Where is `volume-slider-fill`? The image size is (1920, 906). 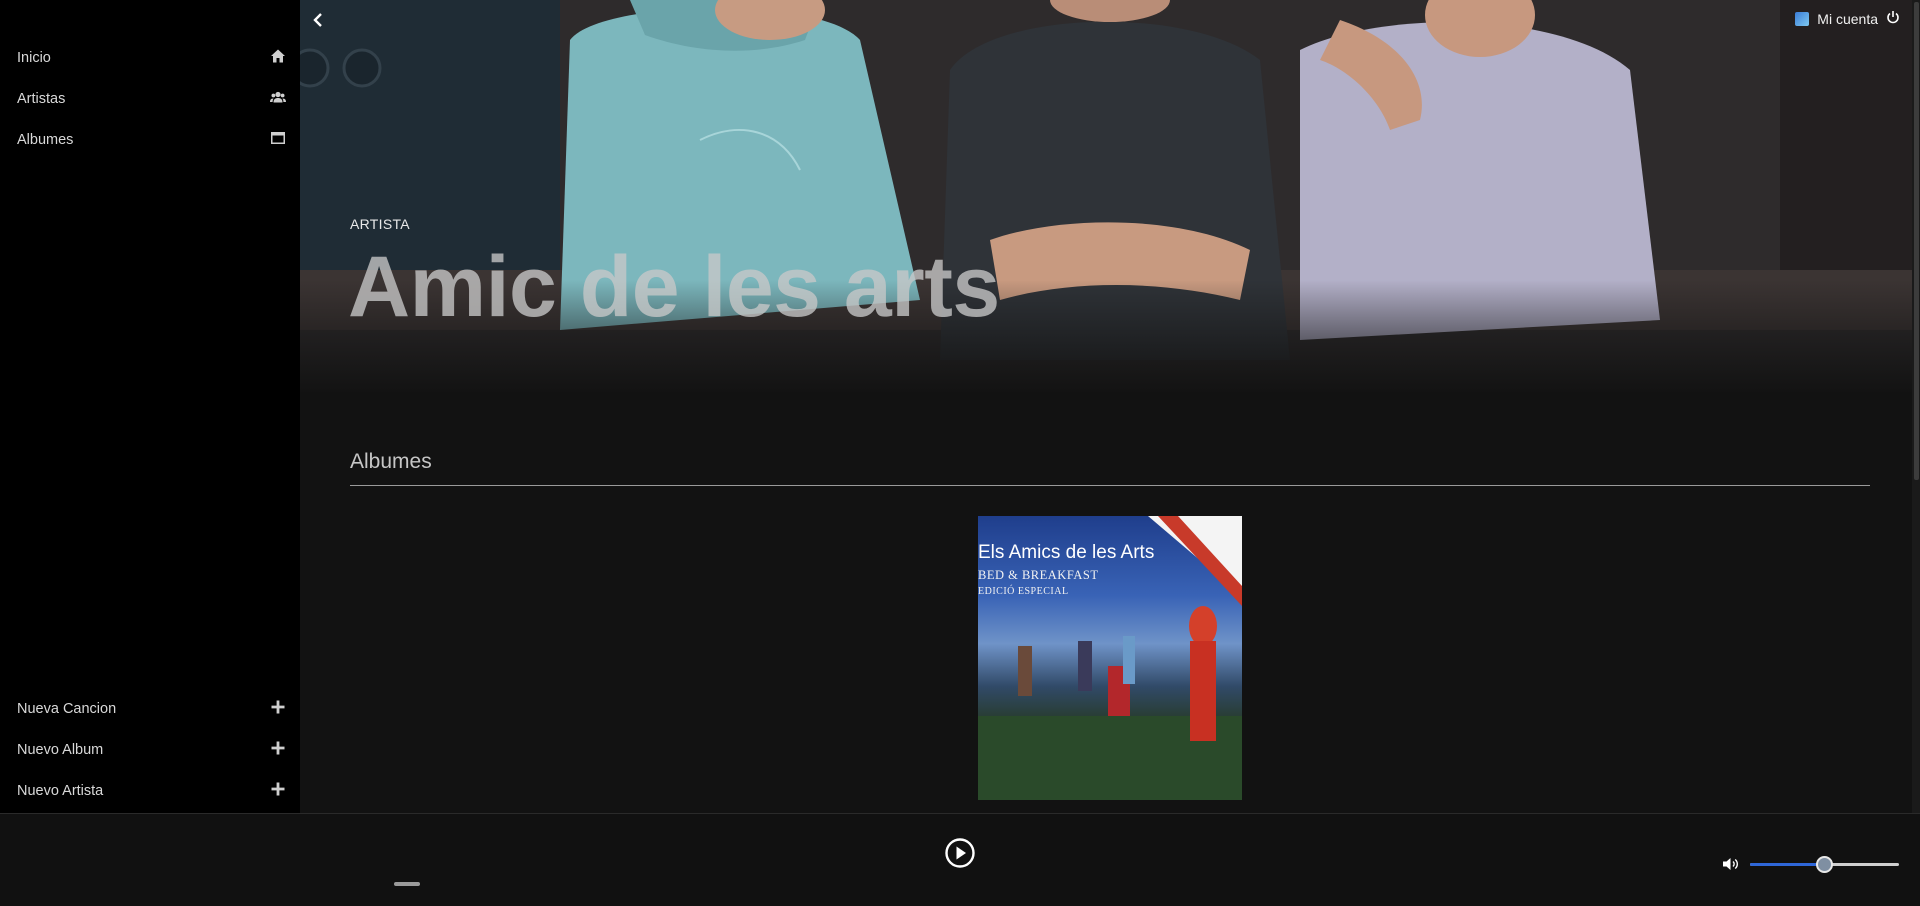
volume-slider-fill is located at coordinates (1787, 864).